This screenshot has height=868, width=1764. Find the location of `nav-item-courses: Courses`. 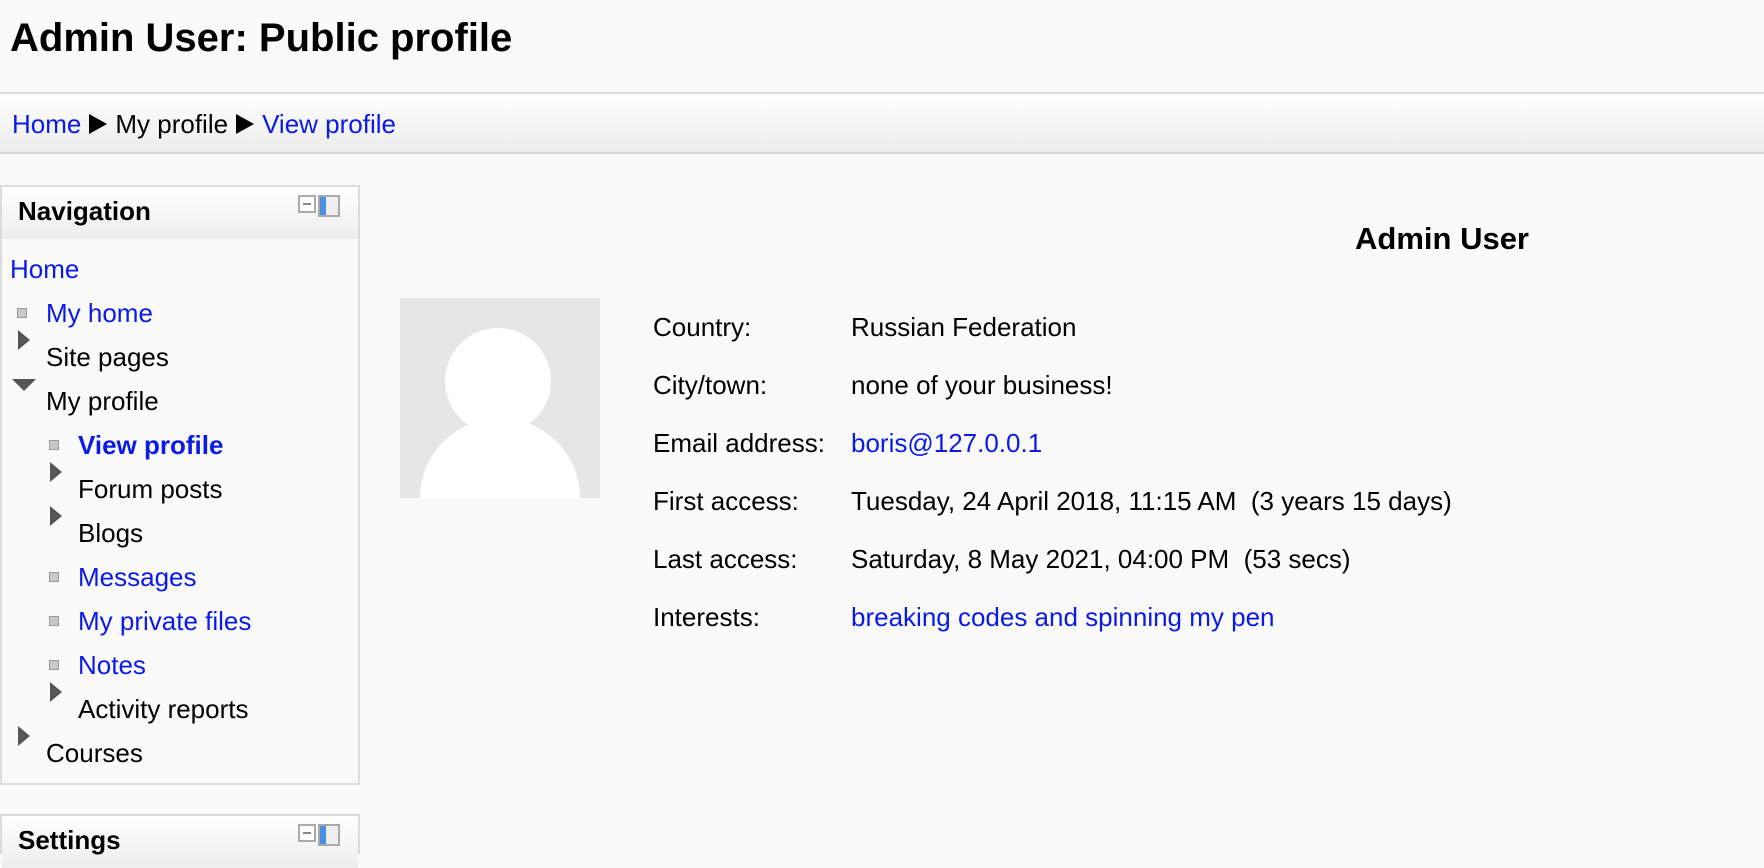

nav-item-courses: Courses is located at coordinates (94, 753).